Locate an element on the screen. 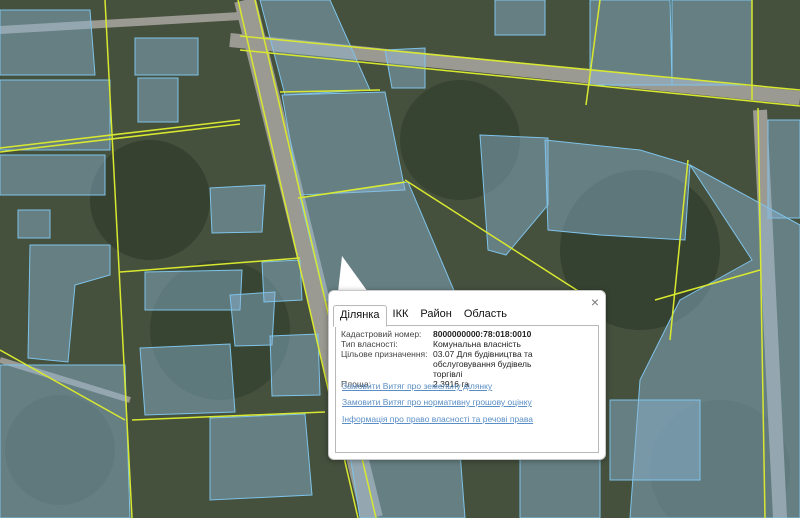 This screenshot has width=800, height=518. info-label: Тип власності: is located at coordinates (369, 344).